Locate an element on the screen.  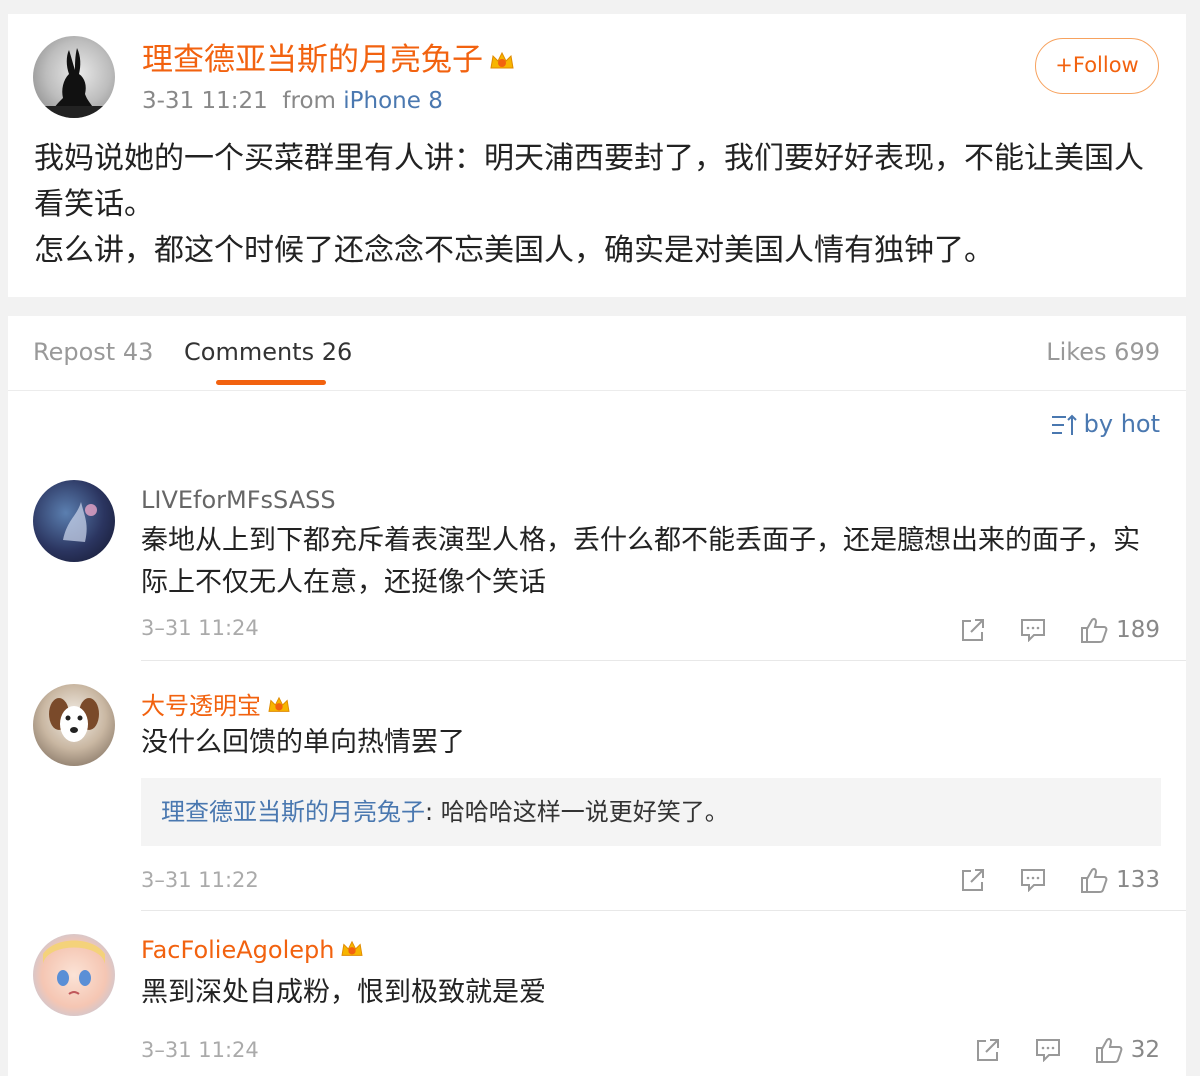
post-author-name: 理查德亚当斯的月亮兔子 is located at coordinates (328, 57).